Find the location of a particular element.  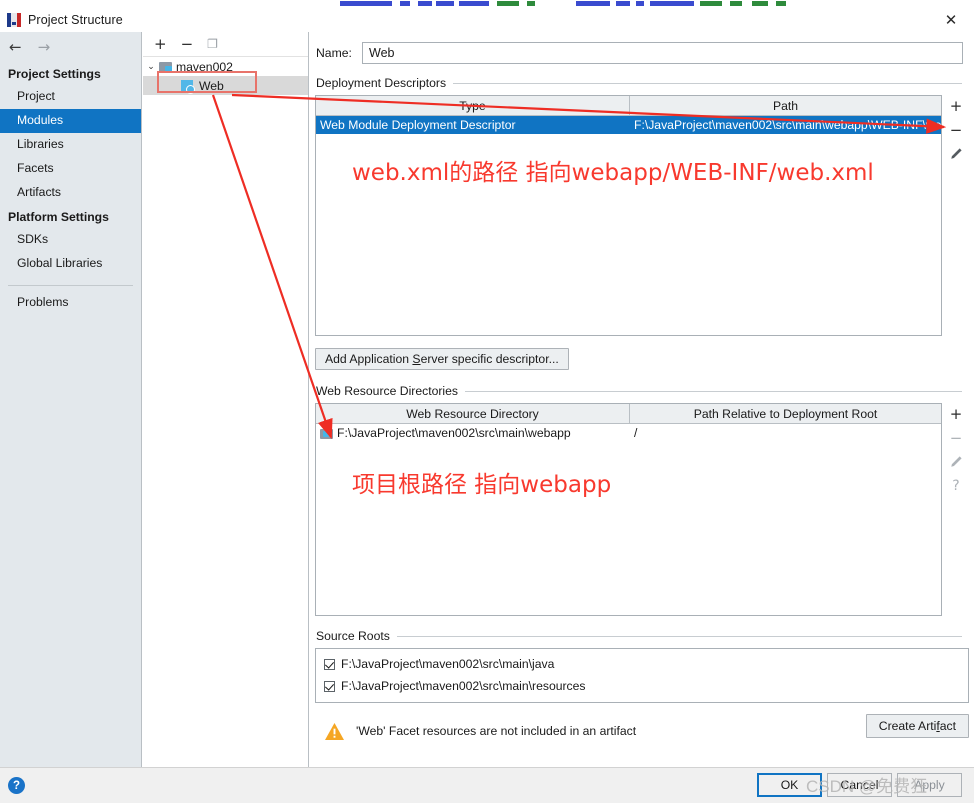

table-header: Type Path is located at coordinates (628, 106).